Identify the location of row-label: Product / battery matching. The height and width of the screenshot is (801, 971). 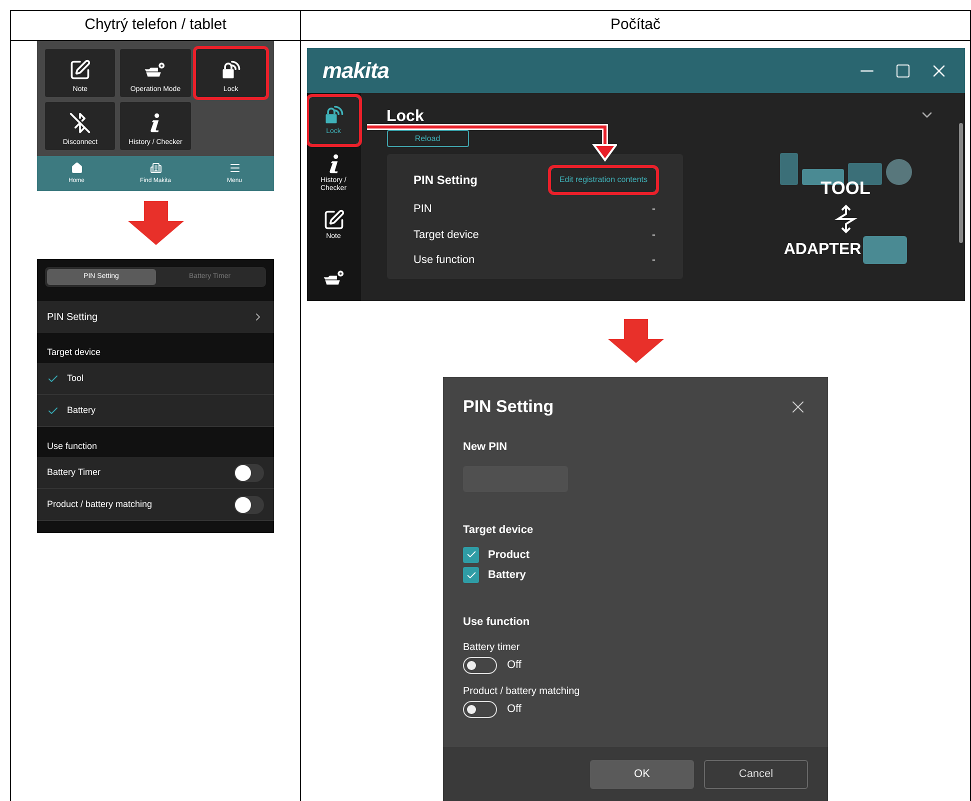
(99, 504).